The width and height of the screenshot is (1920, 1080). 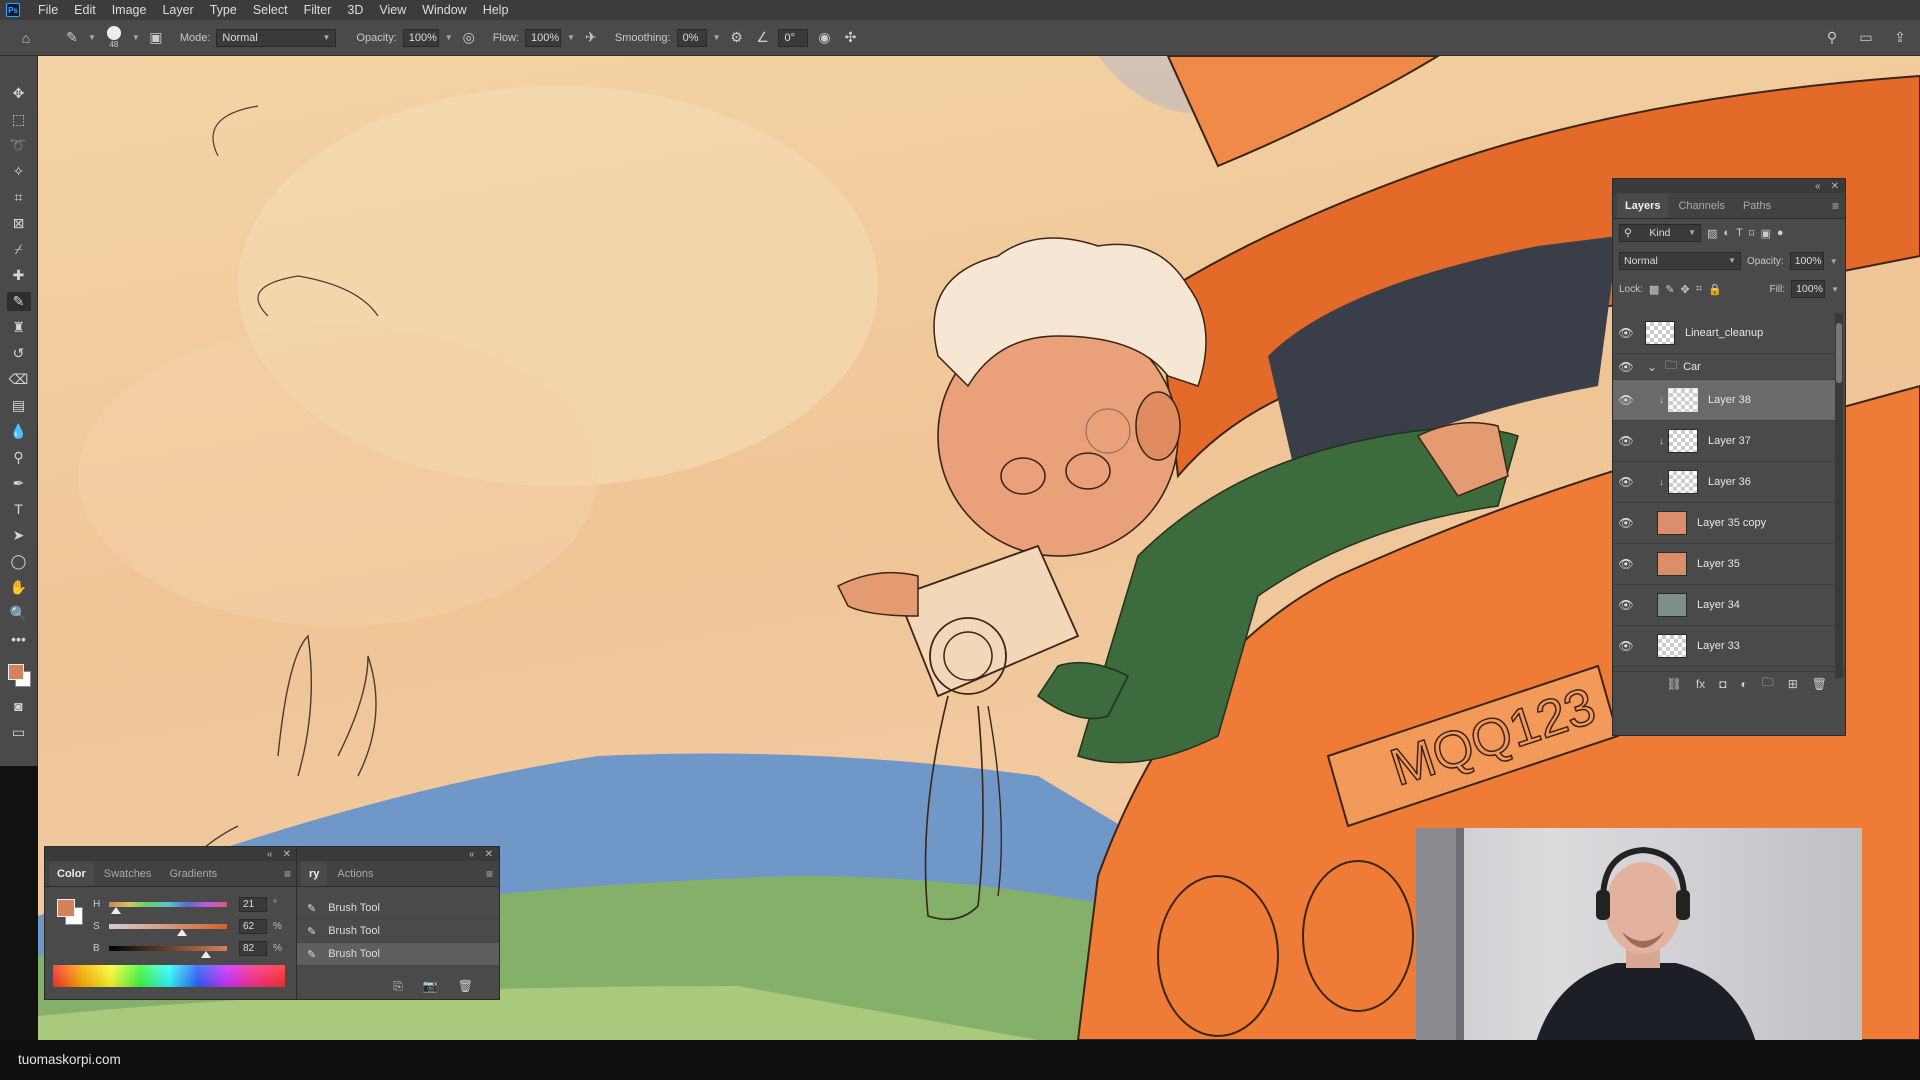 I want to click on frame-tool-icon: ⊠, so click(x=19, y=223).